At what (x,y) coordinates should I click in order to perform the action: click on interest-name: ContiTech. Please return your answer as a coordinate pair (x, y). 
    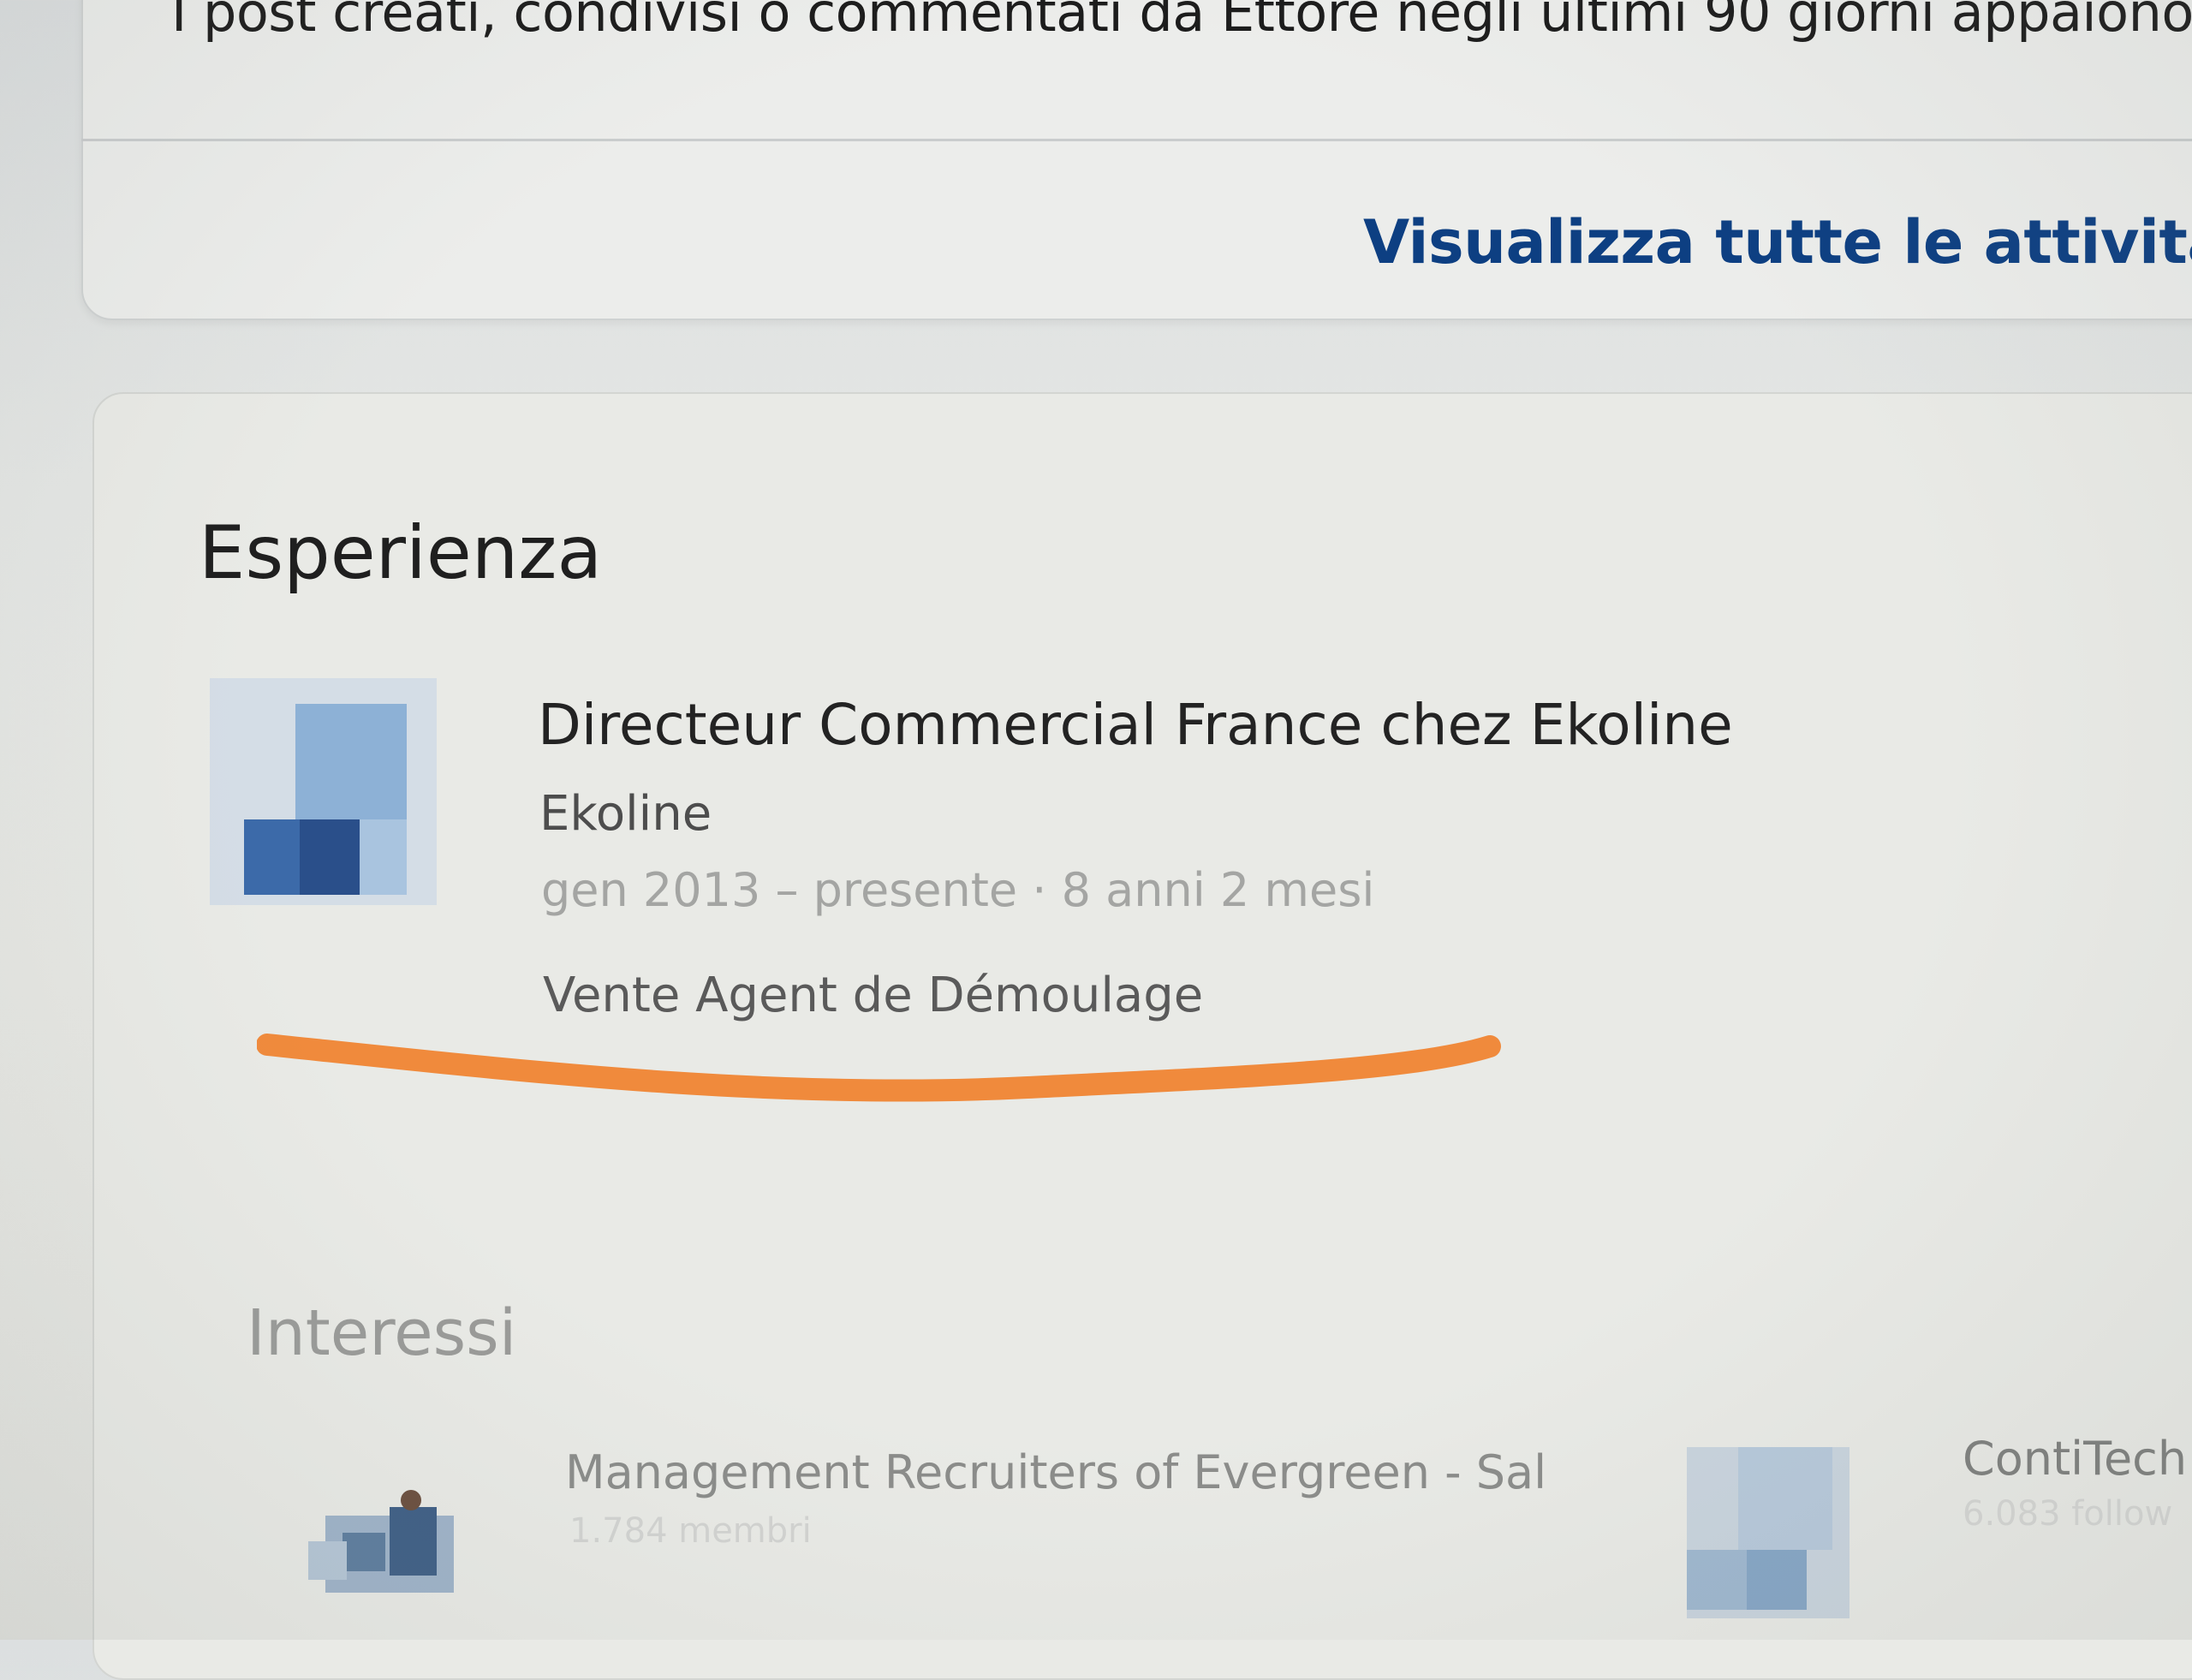
    Looking at the image, I should click on (2075, 1459).